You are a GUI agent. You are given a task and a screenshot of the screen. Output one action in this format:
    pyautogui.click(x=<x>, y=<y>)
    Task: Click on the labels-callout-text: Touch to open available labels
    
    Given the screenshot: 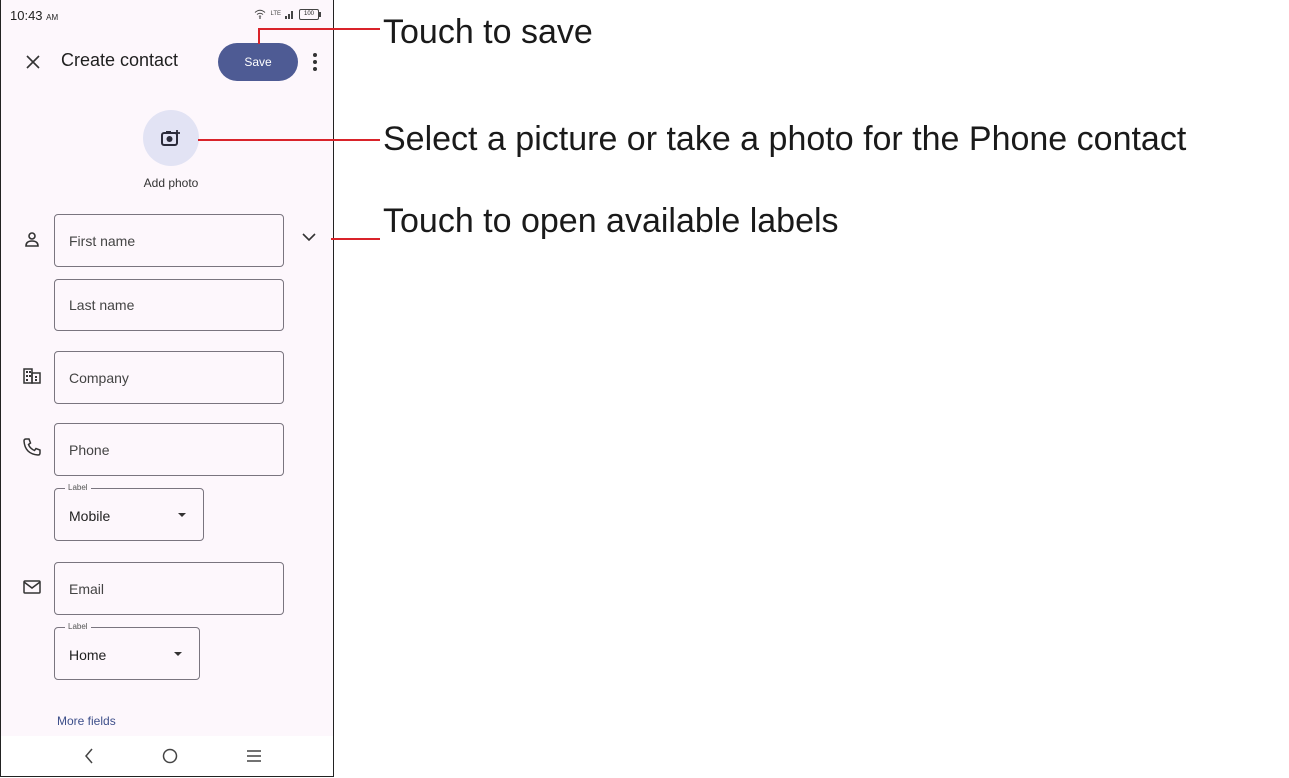 What is the action you would take?
    pyautogui.click(x=611, y=221)
    